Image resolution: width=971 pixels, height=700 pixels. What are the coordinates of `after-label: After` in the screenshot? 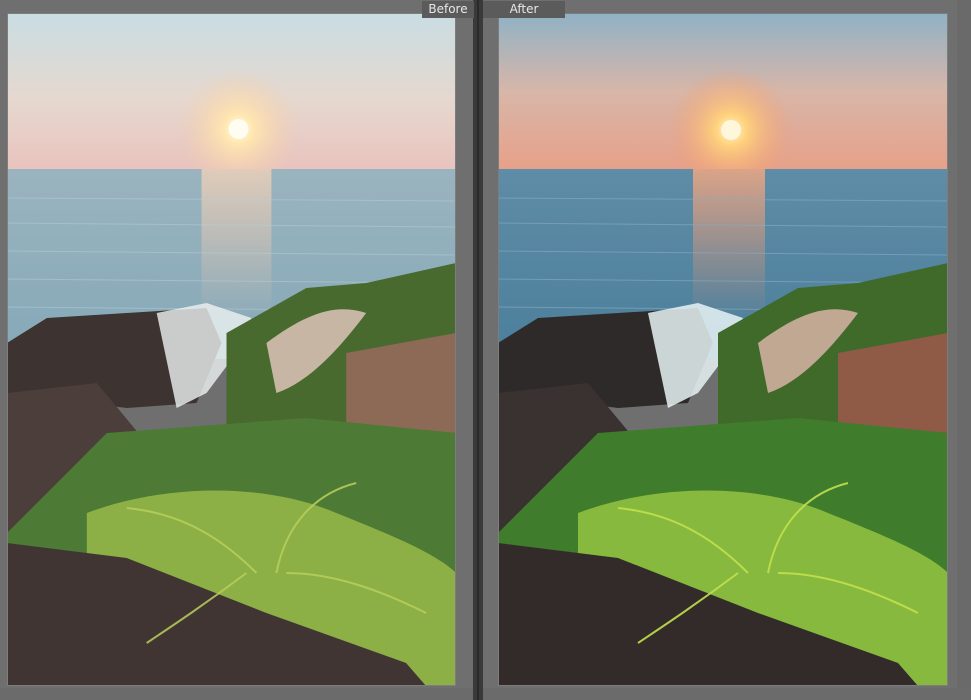 It's located at (524, 9).